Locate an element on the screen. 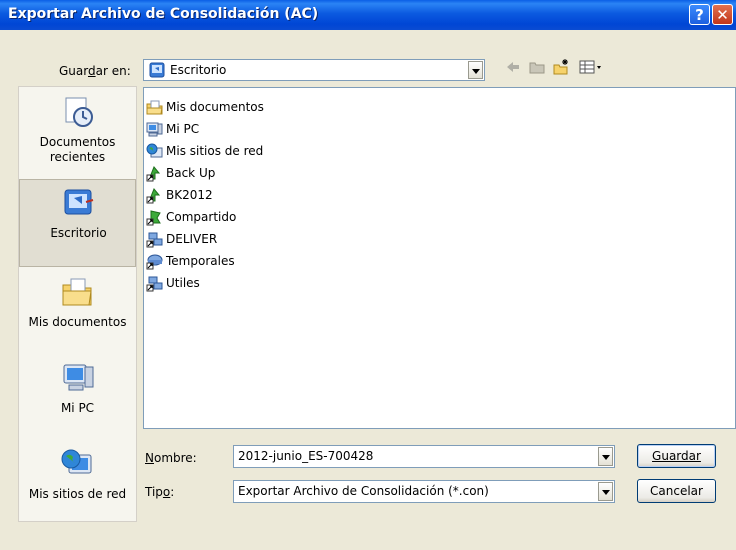  place-label: Mi PC is located at coordinates (77, 408).